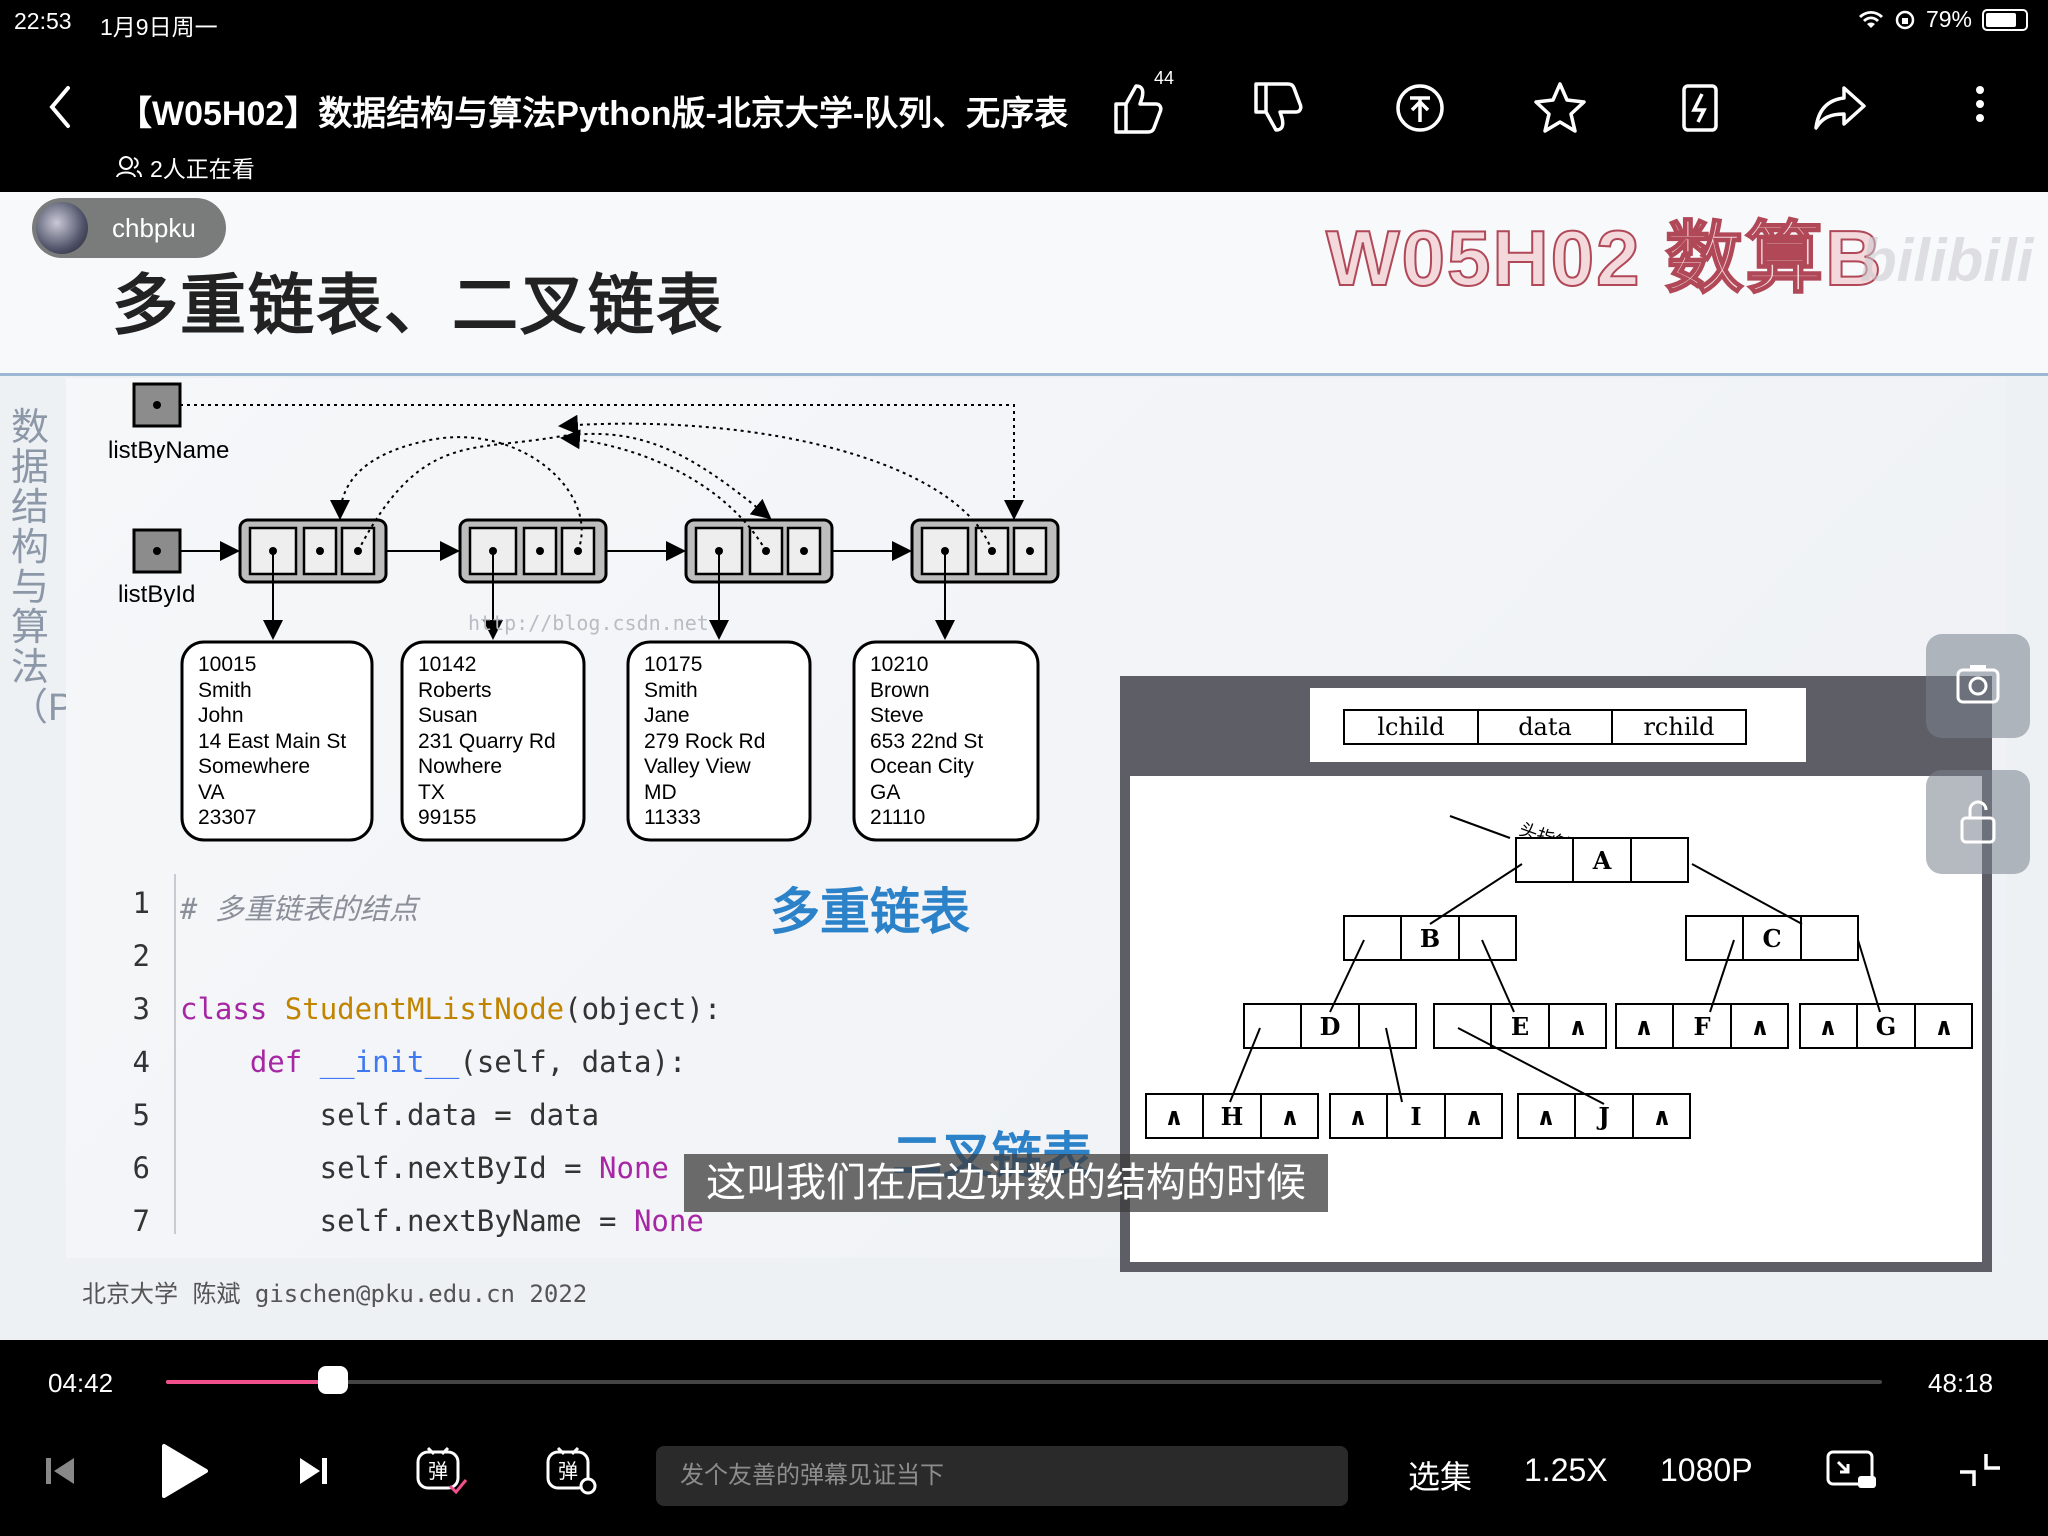  I want to click on code-line-number: 1, so click(141, 903).